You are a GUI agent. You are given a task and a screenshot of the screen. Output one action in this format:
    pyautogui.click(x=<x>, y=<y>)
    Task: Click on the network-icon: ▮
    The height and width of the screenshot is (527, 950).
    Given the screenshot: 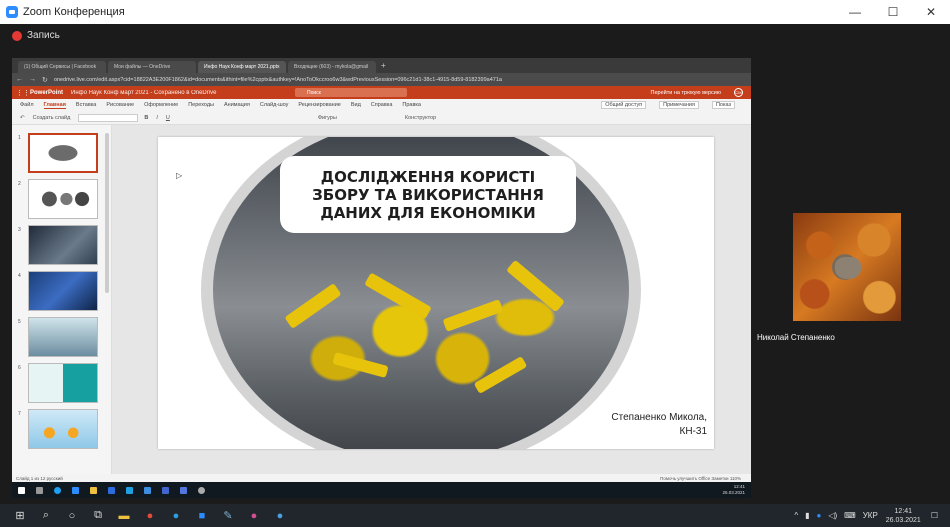 What is the action you would take?
    pyautogui.click(x=807, y=515)
    